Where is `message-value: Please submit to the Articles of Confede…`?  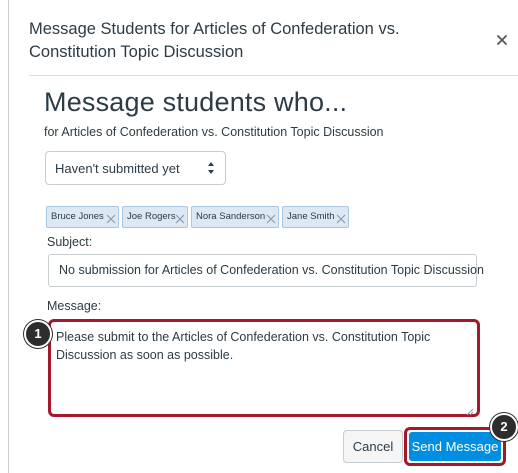 message-value: Please submit to the Articles of Confede… is located at coordinates (243, 346).